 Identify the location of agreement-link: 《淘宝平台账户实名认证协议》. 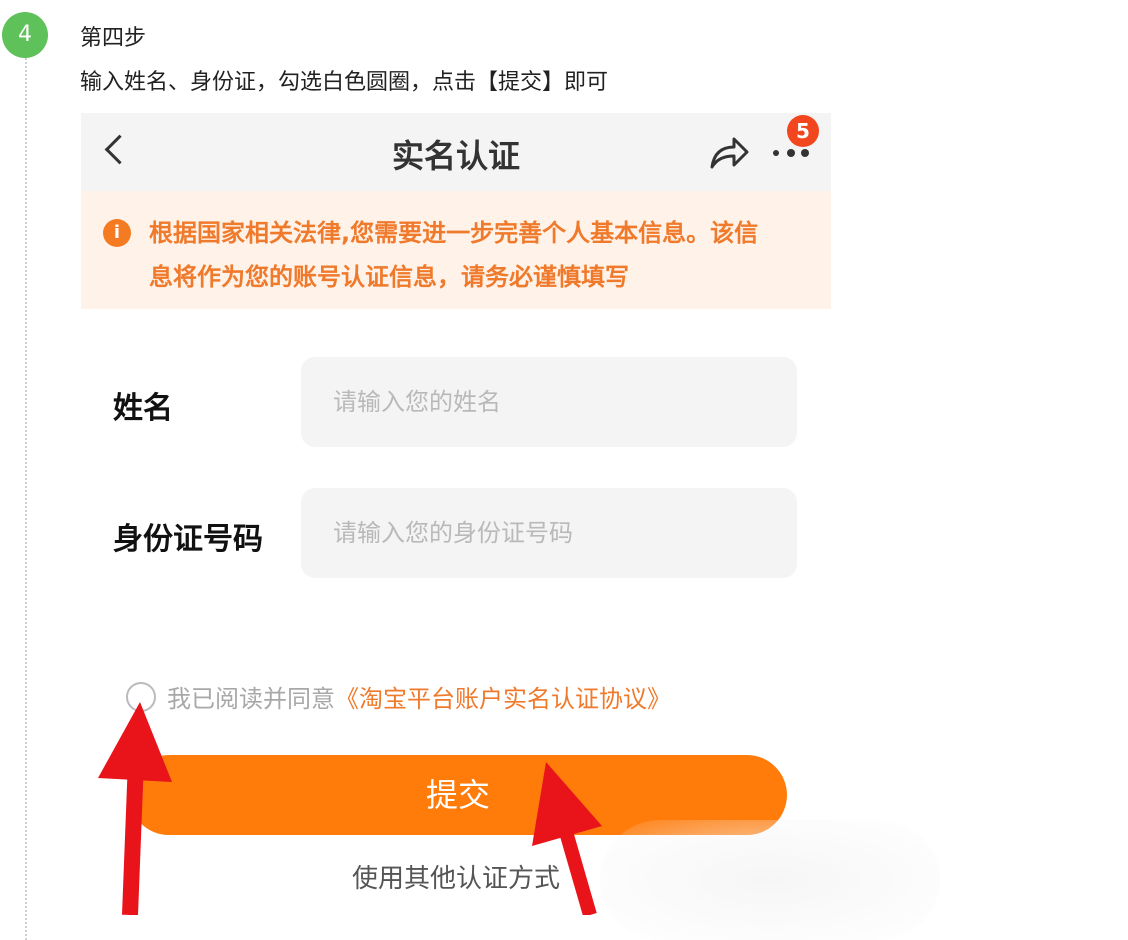
(503, 699).